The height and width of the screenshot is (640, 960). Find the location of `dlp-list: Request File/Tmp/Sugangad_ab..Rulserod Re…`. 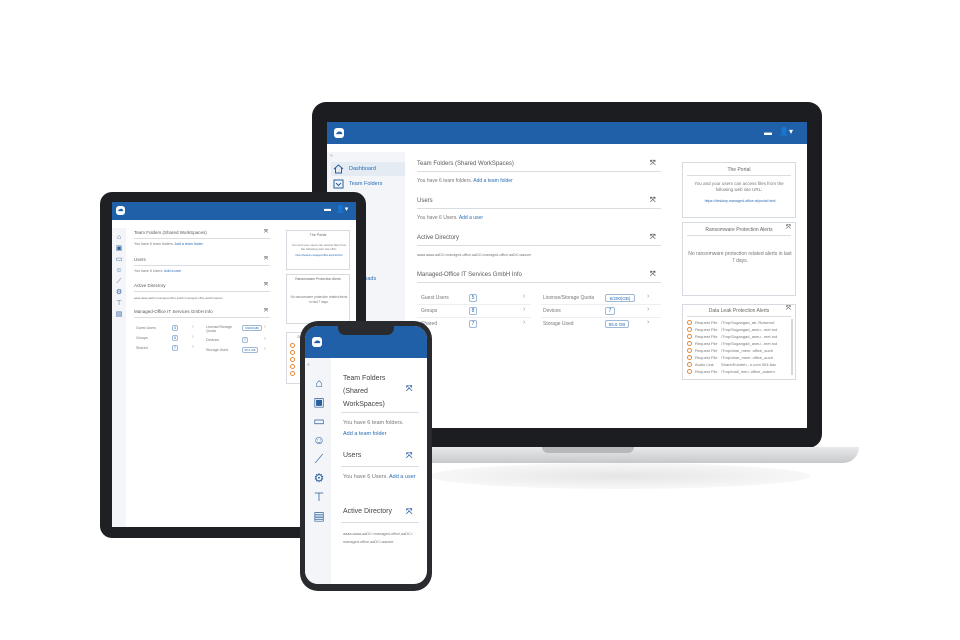

dlp-list: Request File/Tmp/Sugangad_ab..Rulserod Re… is located at coordinates (737, 347).